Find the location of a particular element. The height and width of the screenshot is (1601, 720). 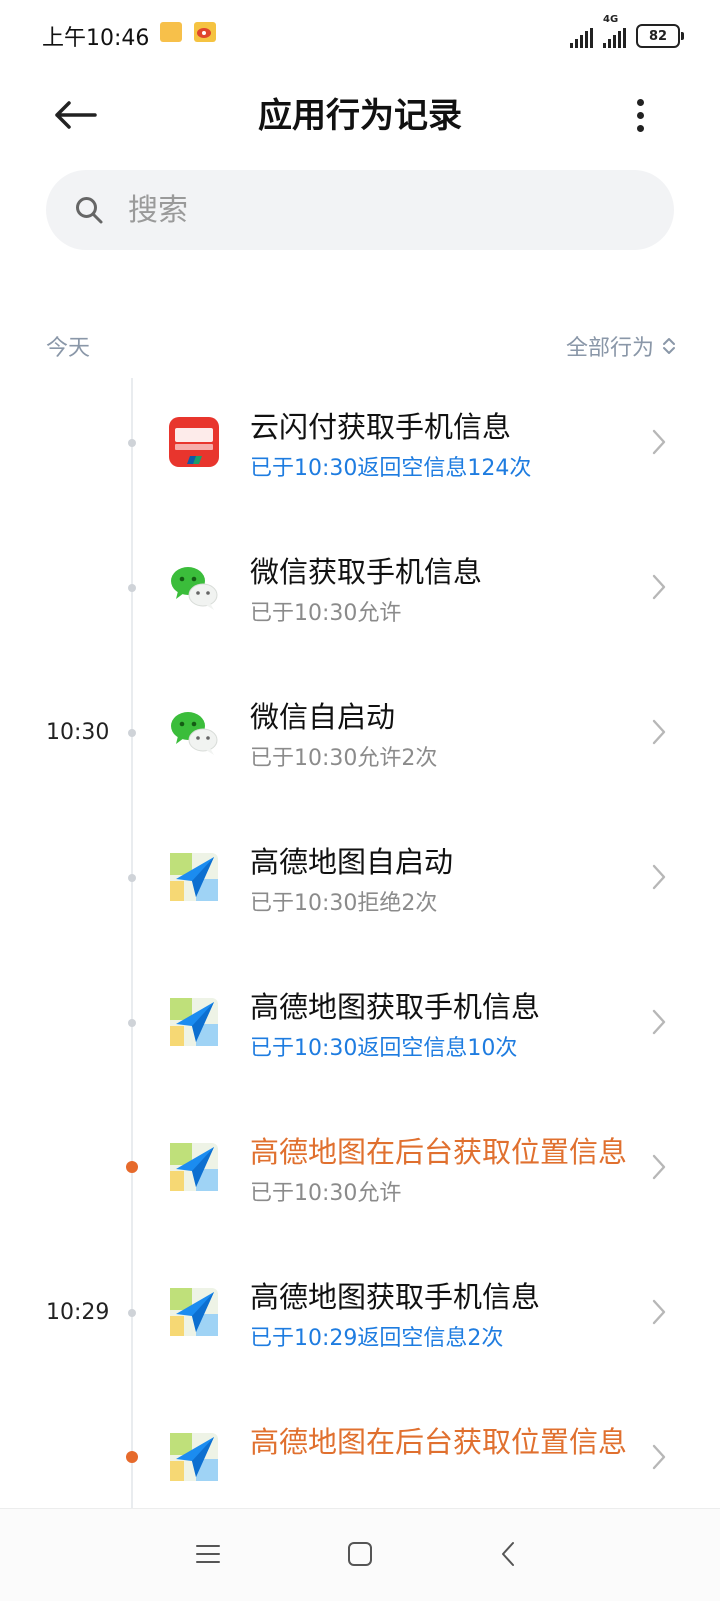

record-row: 云闪付获取手机信息已于10:30返回空信息124次 is located at coordinates (360, 445).